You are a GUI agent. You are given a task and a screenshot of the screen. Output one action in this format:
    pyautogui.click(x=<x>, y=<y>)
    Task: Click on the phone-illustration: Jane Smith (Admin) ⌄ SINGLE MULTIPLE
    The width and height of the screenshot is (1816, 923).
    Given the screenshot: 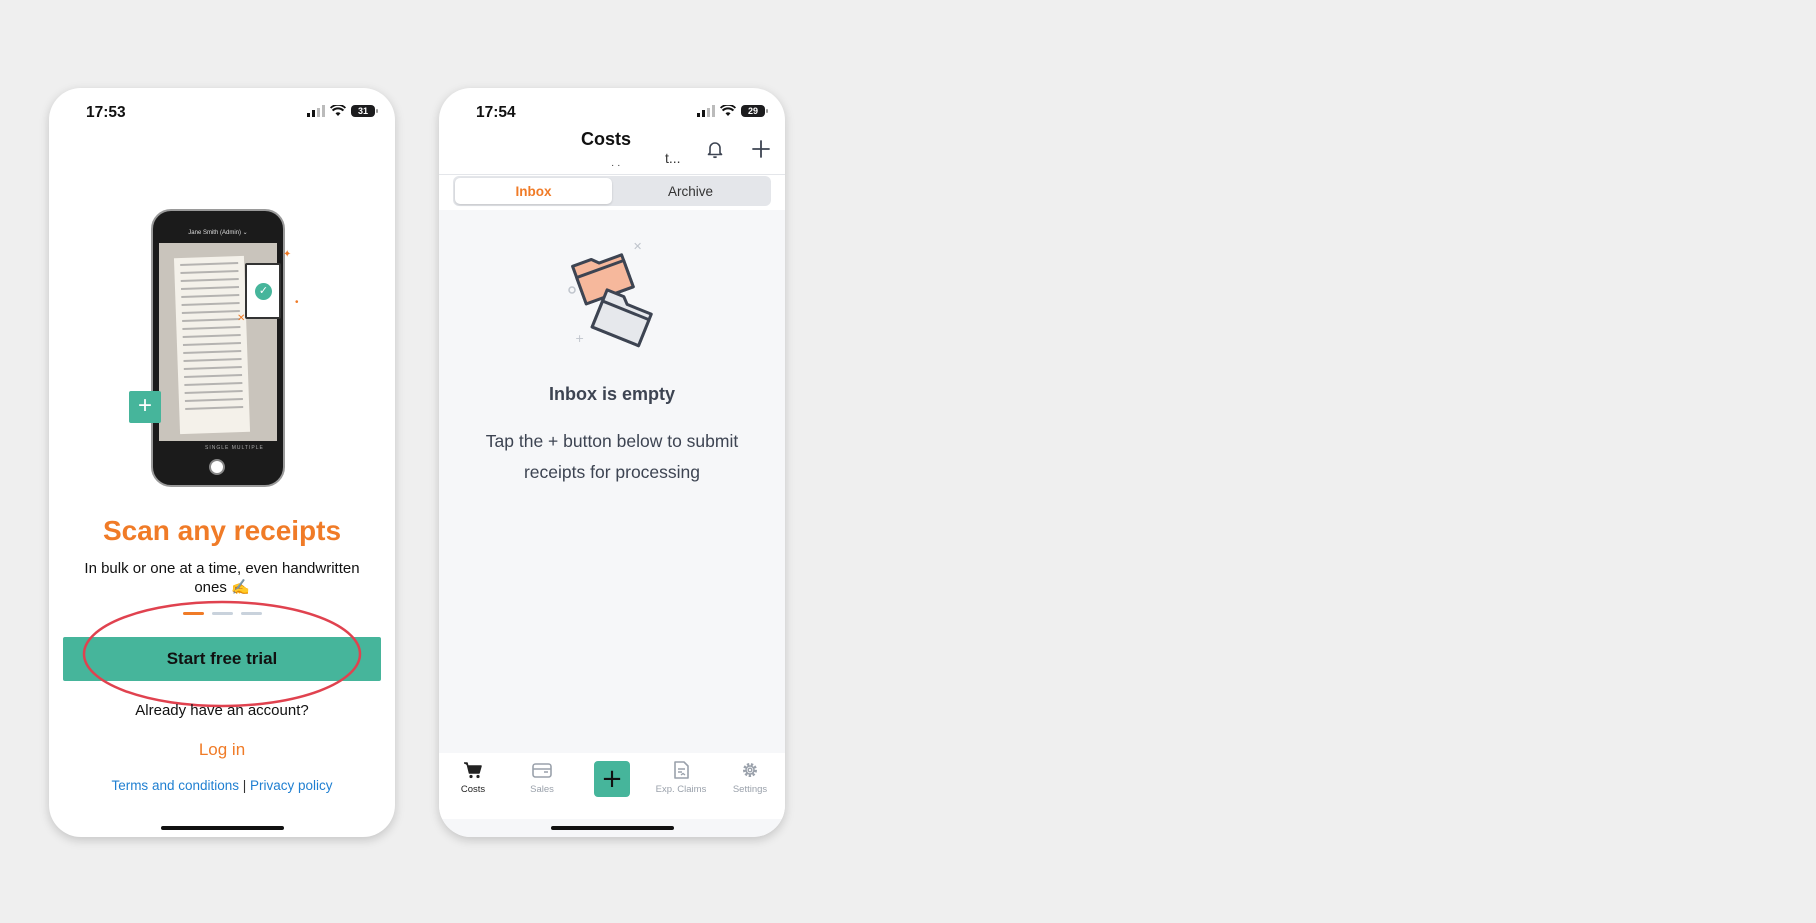 What is the action you would take?
    pyautogui.click(x=218, y=348)
    